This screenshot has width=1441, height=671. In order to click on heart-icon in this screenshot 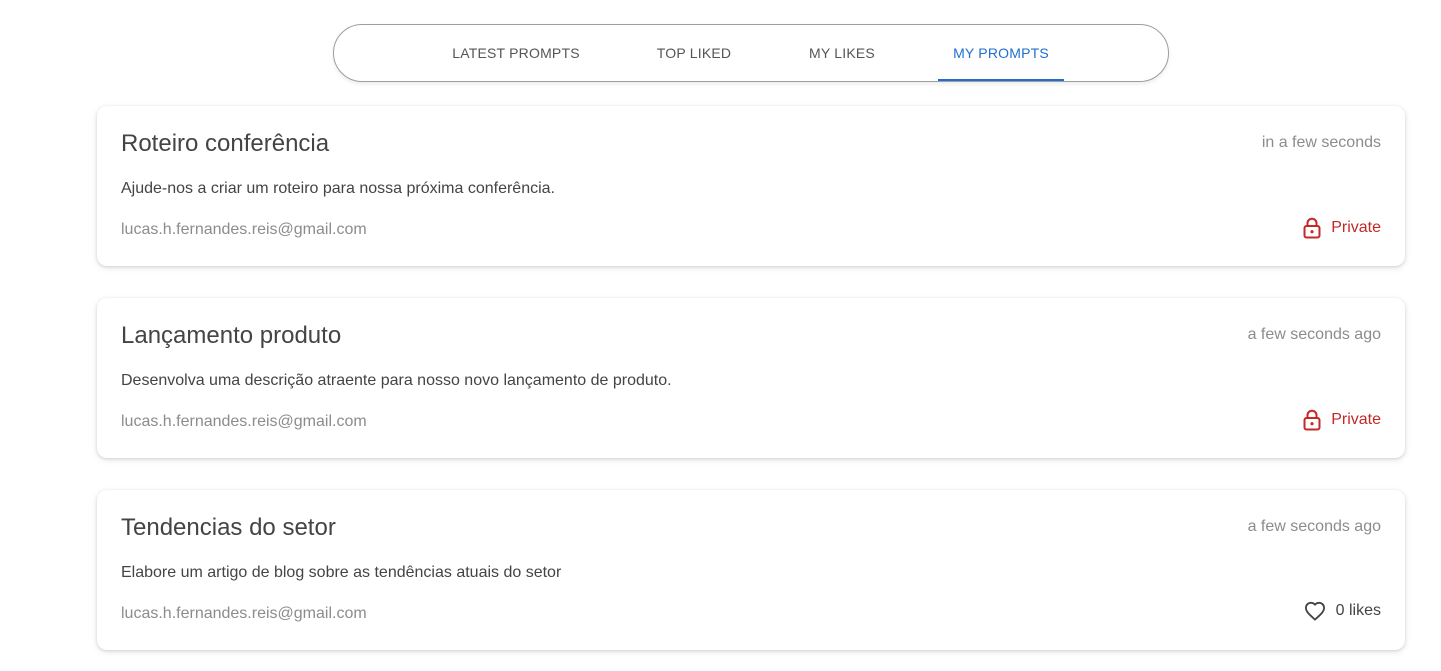, I will do `click(1315, 611)`.